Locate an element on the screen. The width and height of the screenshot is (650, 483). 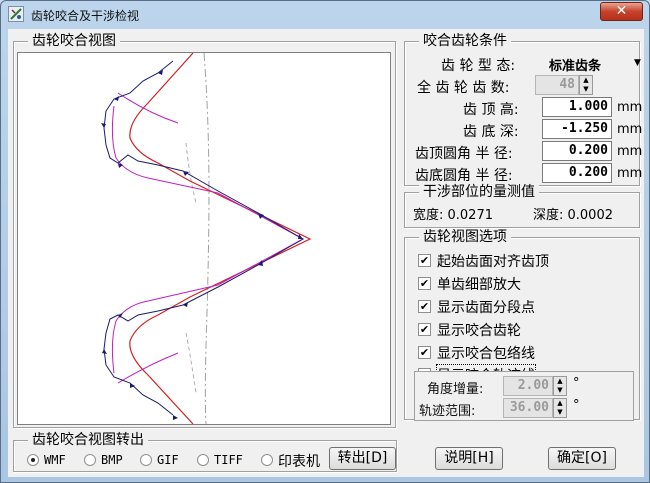
tooth-count-row: 全 齿 轮 齿 数: 48 ▲ ▼ is located at coordinates (525, 85).